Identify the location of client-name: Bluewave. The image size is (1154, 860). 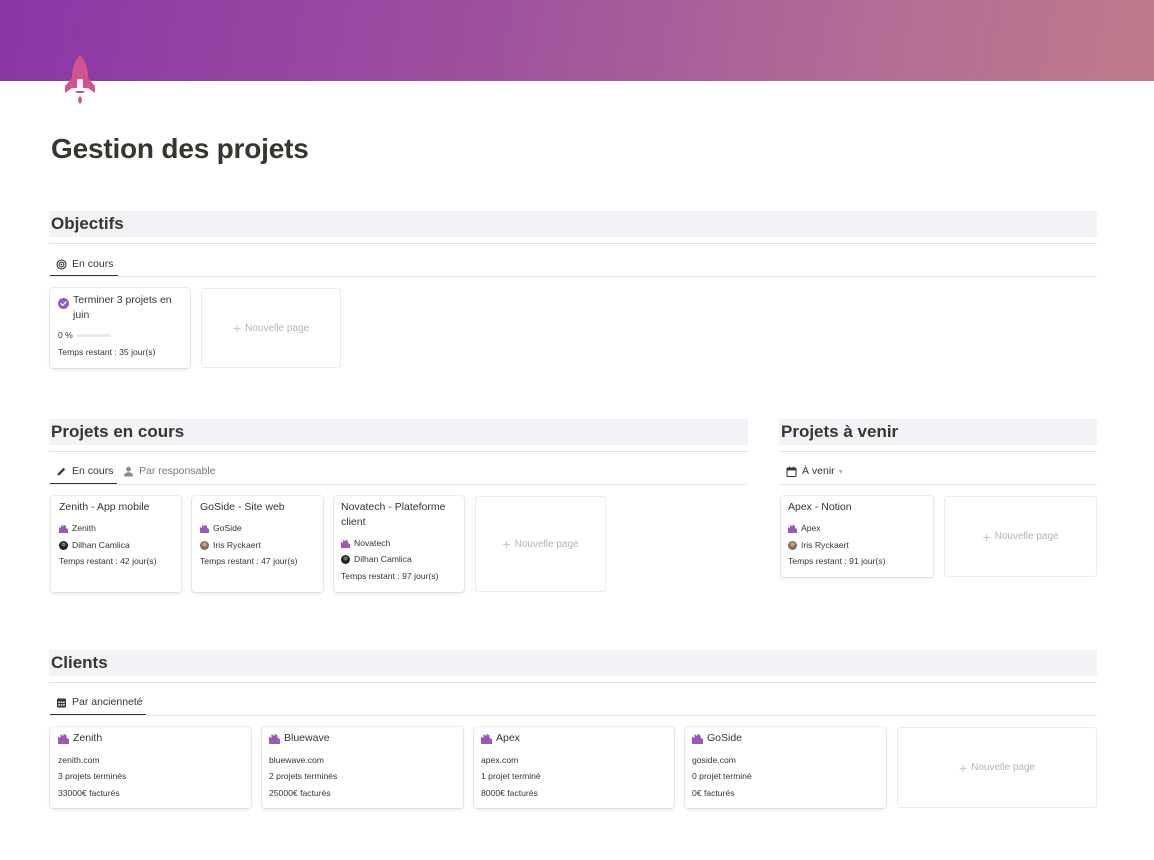
(307, 738).